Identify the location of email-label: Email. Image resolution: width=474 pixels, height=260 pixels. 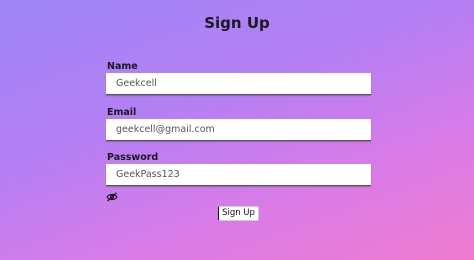
(122, 112).